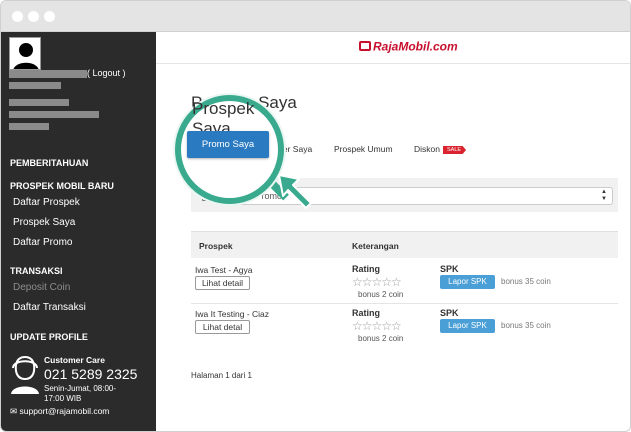 The height and width of the screenshot is (432, 631). What do you see at coordinates (25, 374) in the screenshot?
I see `customer-care-icon` at bounding box center [25, 374].